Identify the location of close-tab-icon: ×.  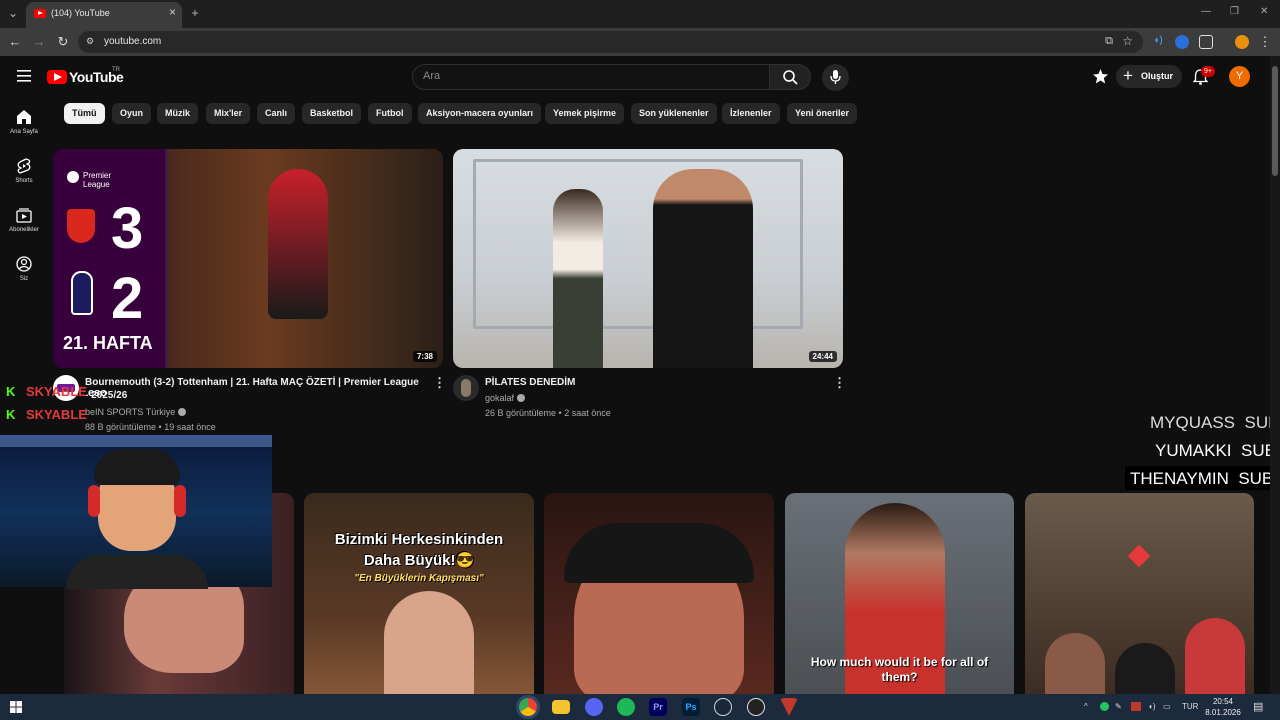
(172, 12).